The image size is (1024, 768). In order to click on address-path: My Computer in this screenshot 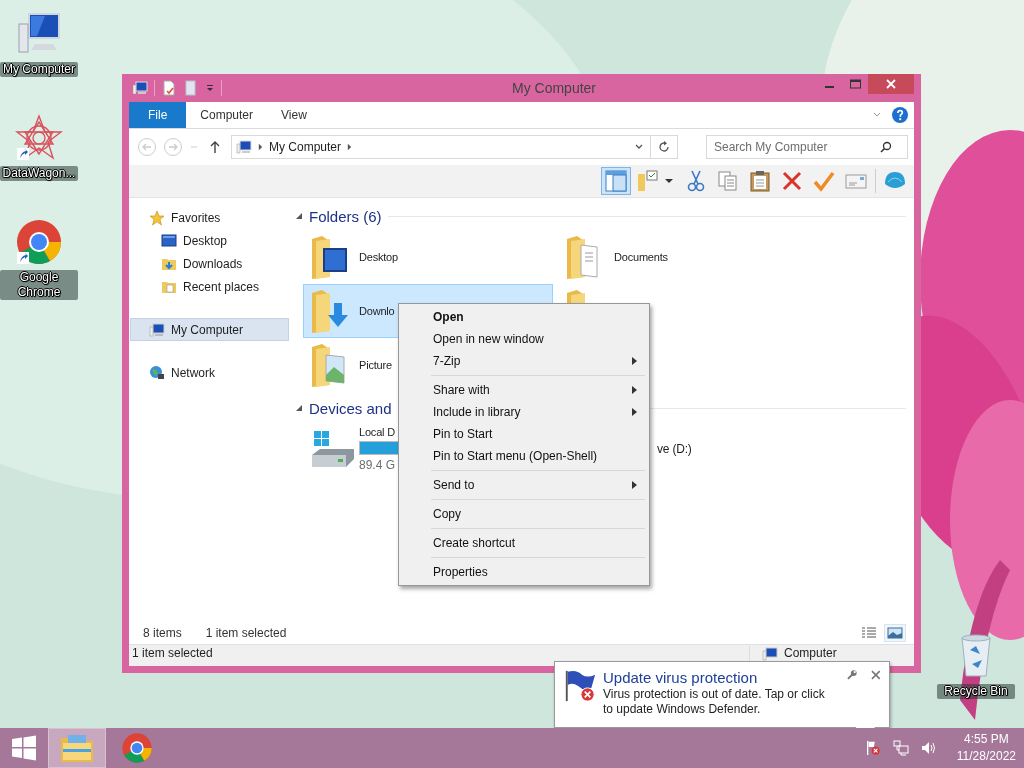, I will do `click(305, 147)`.